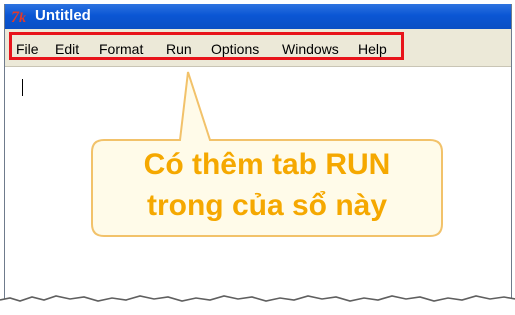 Image resolution: width=515 pixels, height=315 pixels. What do you see at coordinates (267, 205) in the screenshot?
I see `callout-text-line-2: trong của sổ này` at bounding box center [267, 205].